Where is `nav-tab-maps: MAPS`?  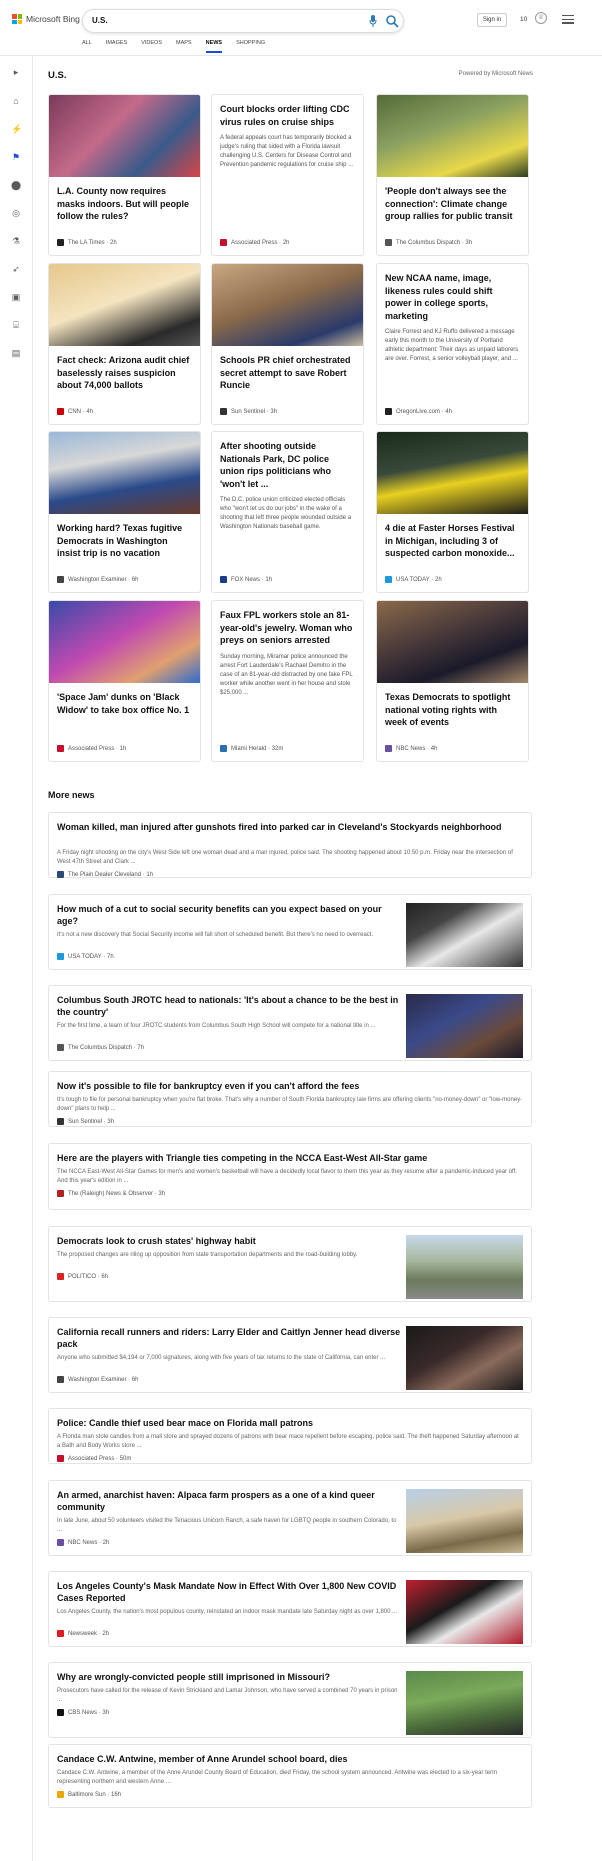
nav-tab-maps: MAPS is located at coordinates (184, 46).